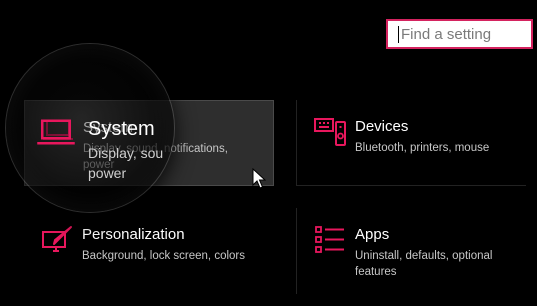  What do you see at coordinates (163, 256) in the screenshot?
I see `tile-personalization-description: Background, lock screen, colors` at bounding box center [163, 256].